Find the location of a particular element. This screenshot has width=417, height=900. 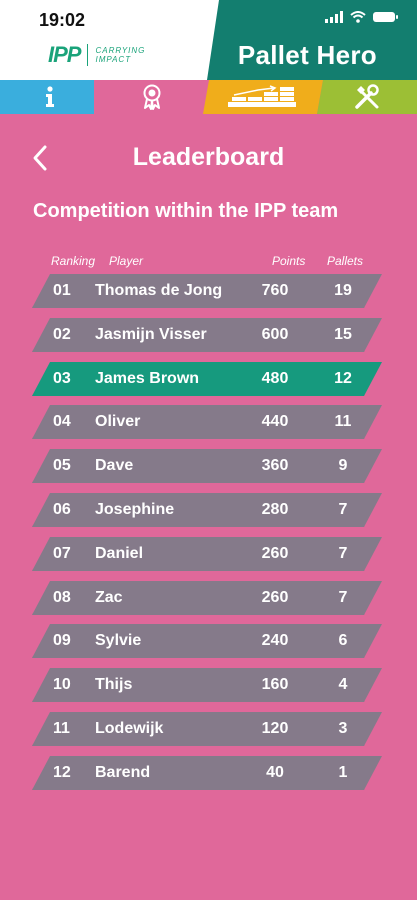

column-header-ranking: Ranking is located at coordinates (73, 261).